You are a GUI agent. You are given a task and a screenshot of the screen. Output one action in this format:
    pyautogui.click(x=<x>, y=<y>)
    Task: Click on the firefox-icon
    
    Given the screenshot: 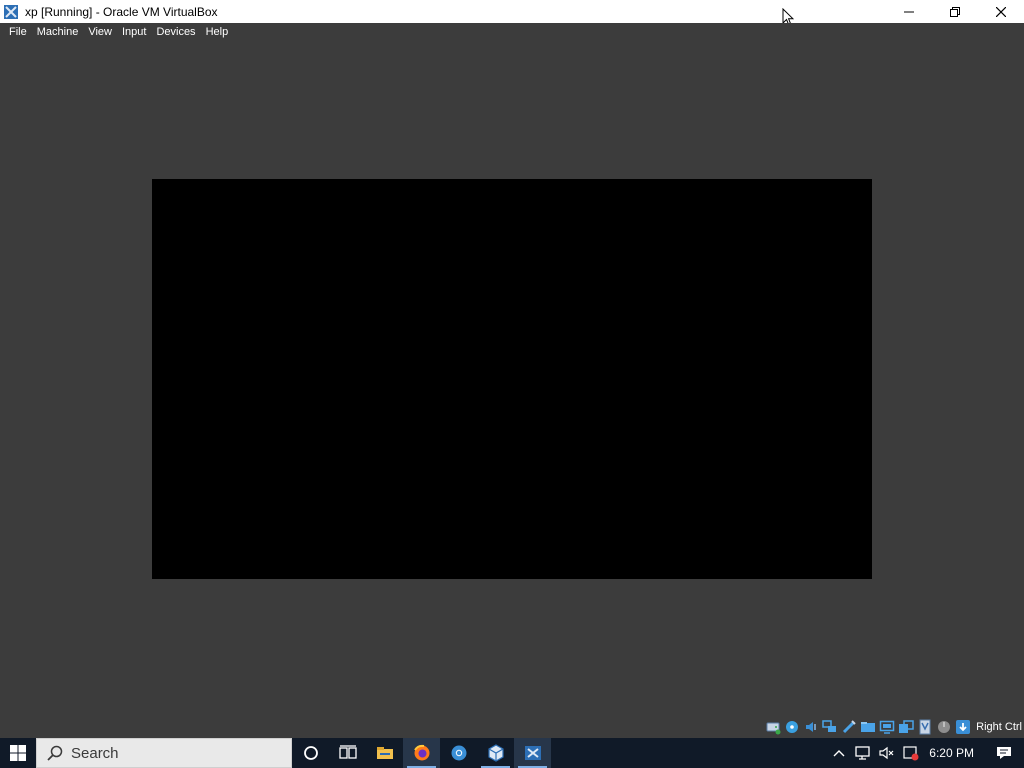 What is the action you would take?
    pyautogui.click(x=421, y=752)
    